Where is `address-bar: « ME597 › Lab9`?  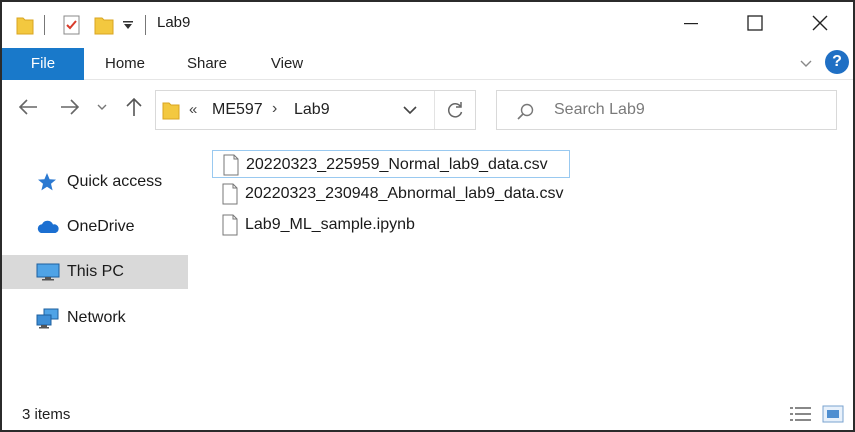
address-bar: « ME597 › Lab9 is located at coordinates (315, 110).